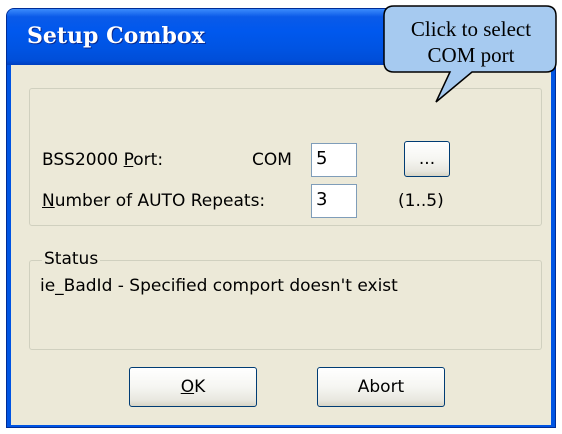 The width and height of the screenshot is (562, 434). Describe the element at coordinates (334, 201) in the screenshot. I see `auto-repeats-input: 3` at that location.